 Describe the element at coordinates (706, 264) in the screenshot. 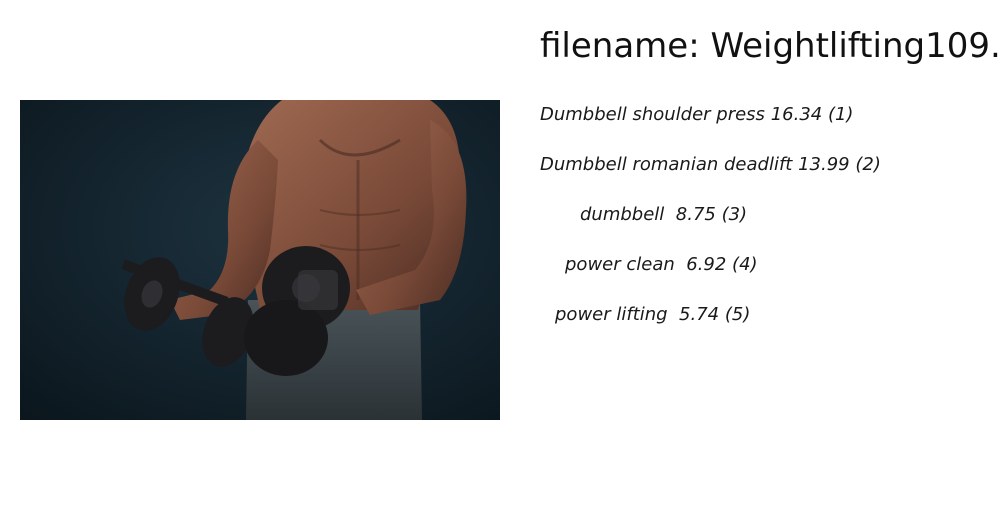

I see `prediction-score: 6.92` at that location.